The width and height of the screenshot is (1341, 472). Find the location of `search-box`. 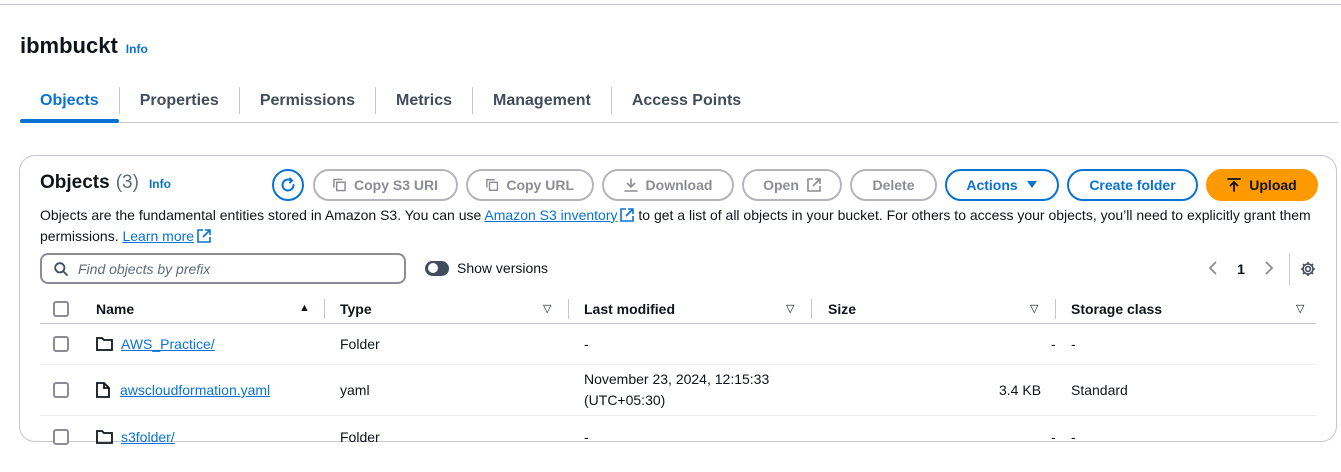

search-box is located at coordinates (223, 268).